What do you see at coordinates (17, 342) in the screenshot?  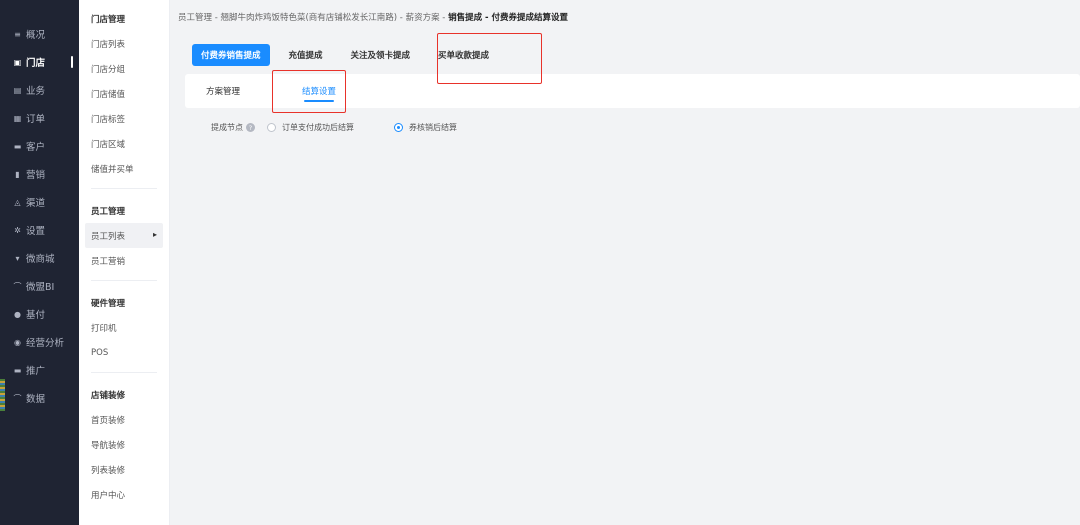 I see `analysis-icon: ◉` at bounding box center [17, 342].